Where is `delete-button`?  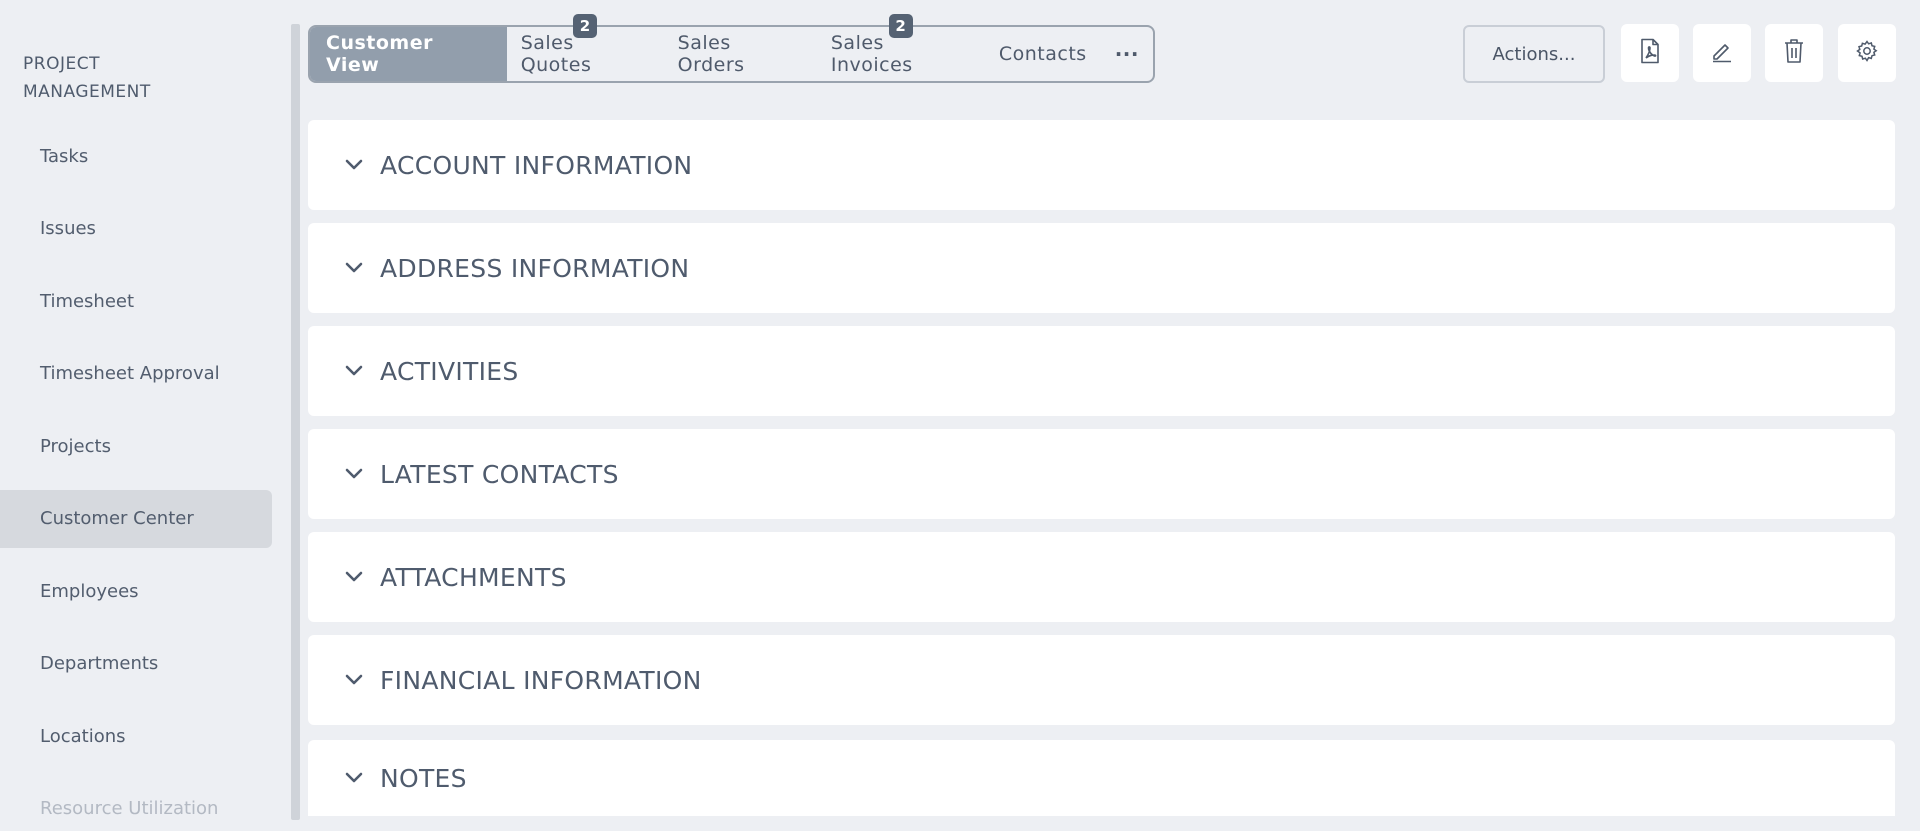
delete-button is located at coordinates (1794, 53).